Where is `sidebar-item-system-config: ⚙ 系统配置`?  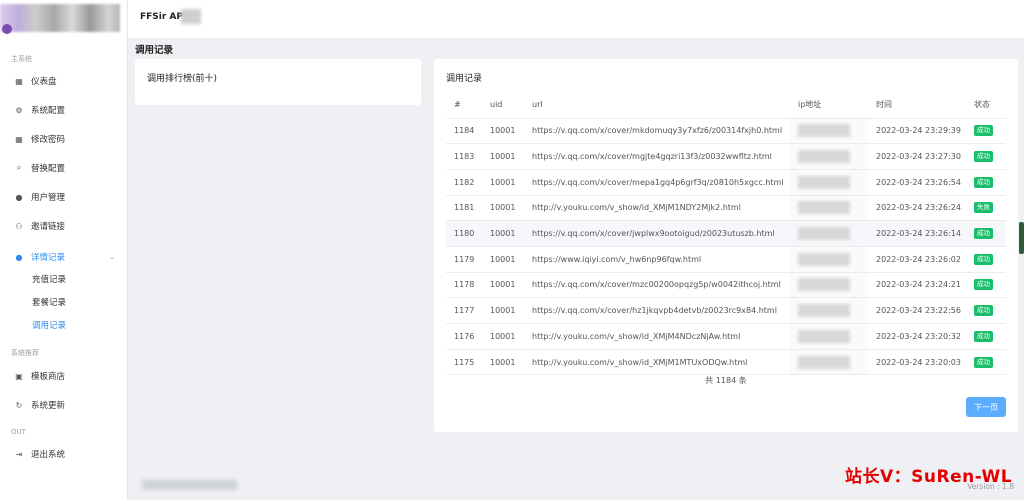 sidebar-item-system-config: ⚙ 系统配置 is located at coordinates (63, 110).